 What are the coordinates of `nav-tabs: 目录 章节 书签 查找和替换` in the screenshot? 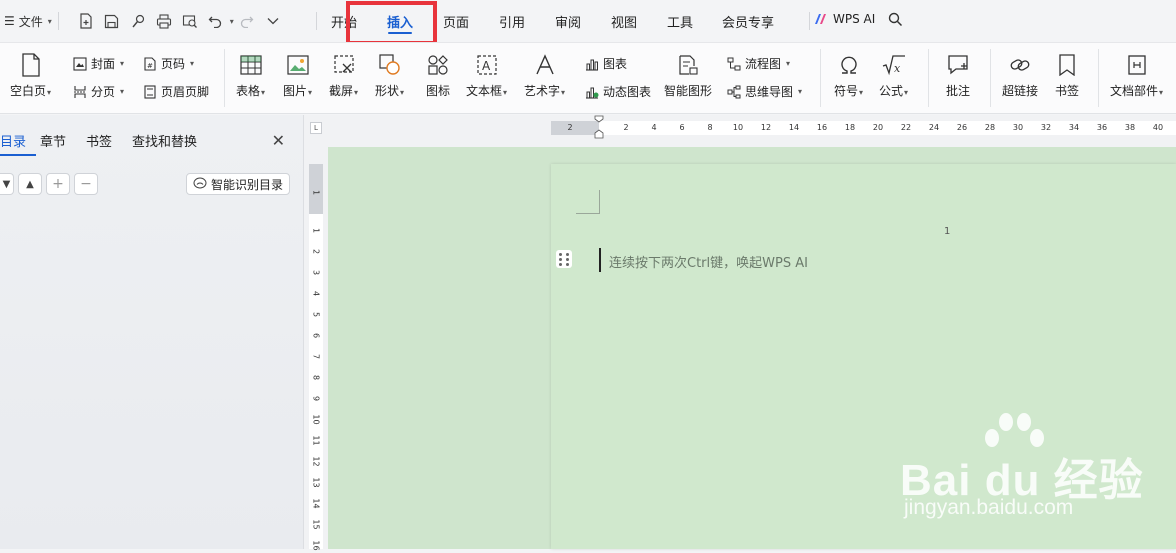 It's located at (98, 143).